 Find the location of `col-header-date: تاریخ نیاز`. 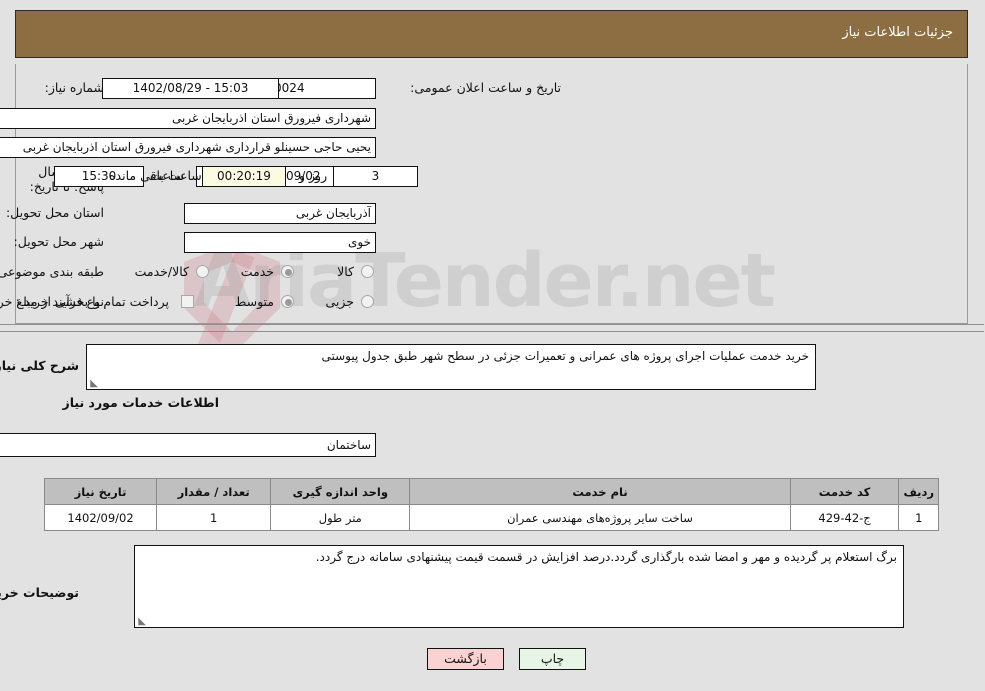

col-header-date: تاریخ نیاز is located at coordinates (101, 491).